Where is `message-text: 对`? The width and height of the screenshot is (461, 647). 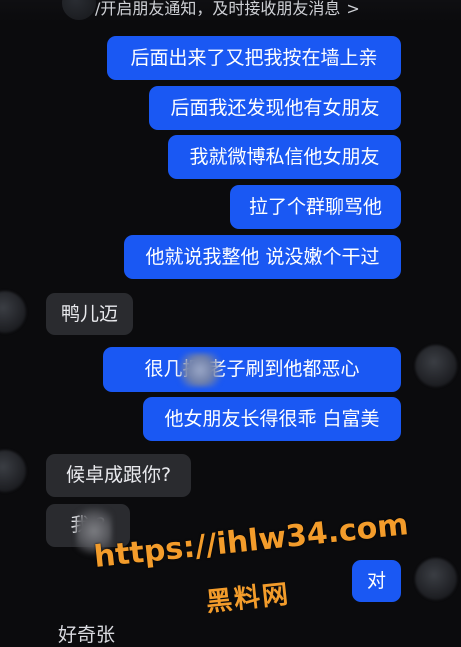
message-text: 对 is located at coordinates (376, 580).